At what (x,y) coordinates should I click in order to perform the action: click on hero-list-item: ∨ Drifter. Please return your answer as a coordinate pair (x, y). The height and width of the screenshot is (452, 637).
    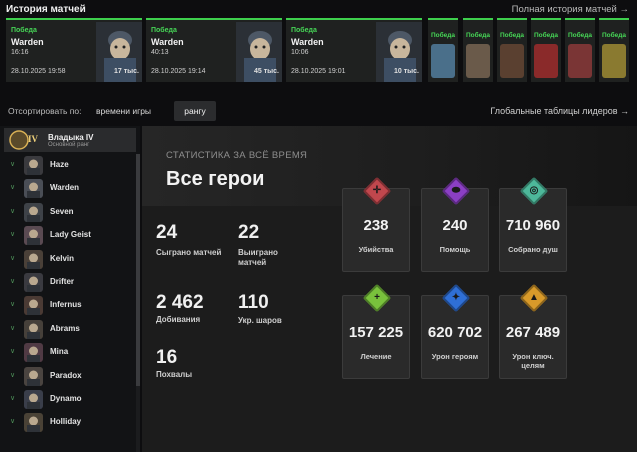
    Looking at the image, I should click on (70, 282).